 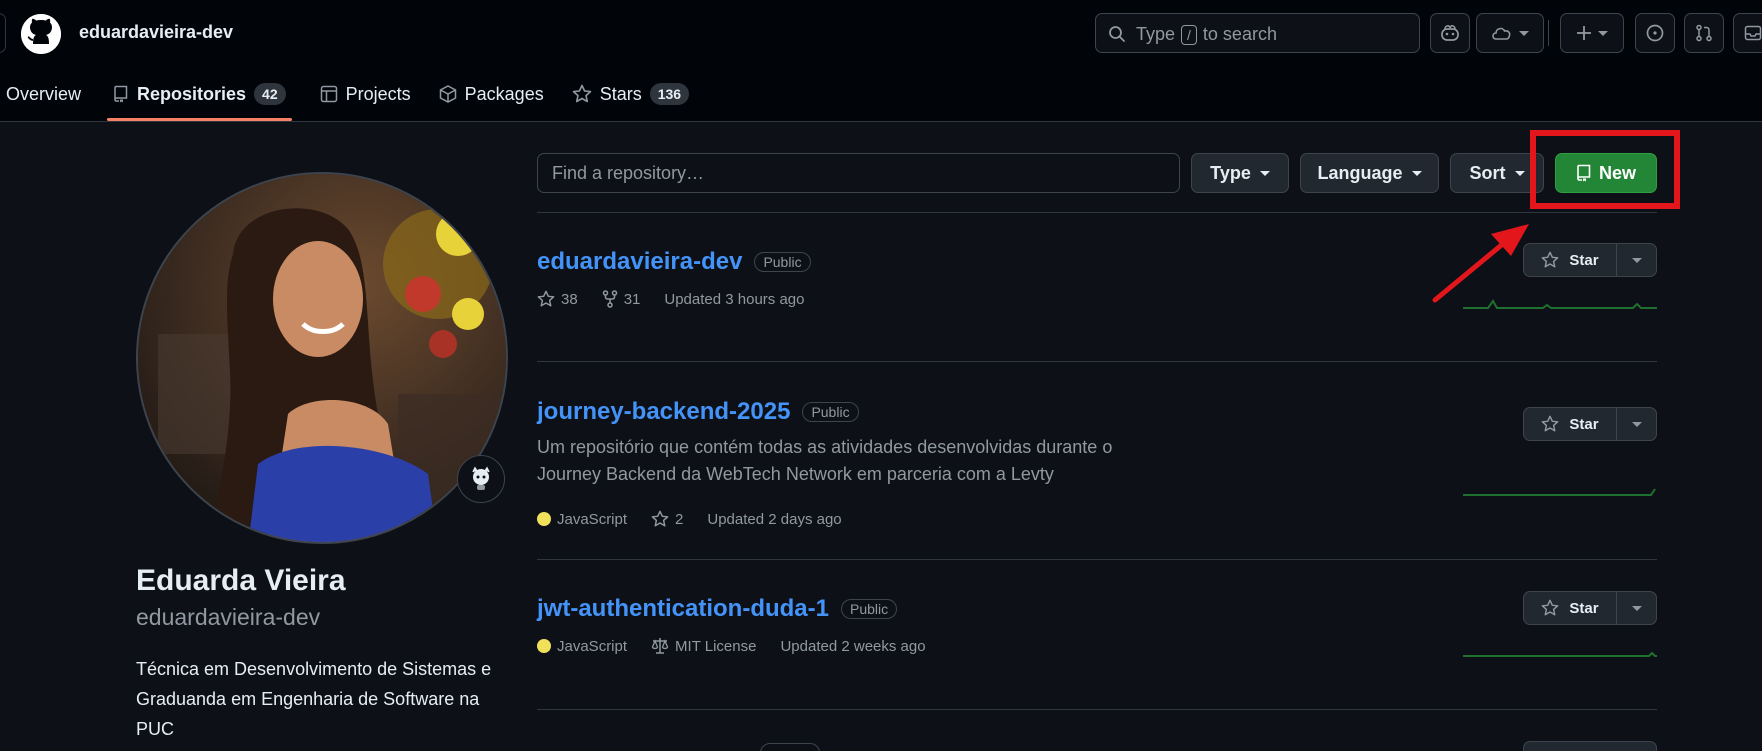 What do you see at coordinates (569, 299) in the screenshot?
I see `repo-star-count: 38` at bounding box center [569, 299].